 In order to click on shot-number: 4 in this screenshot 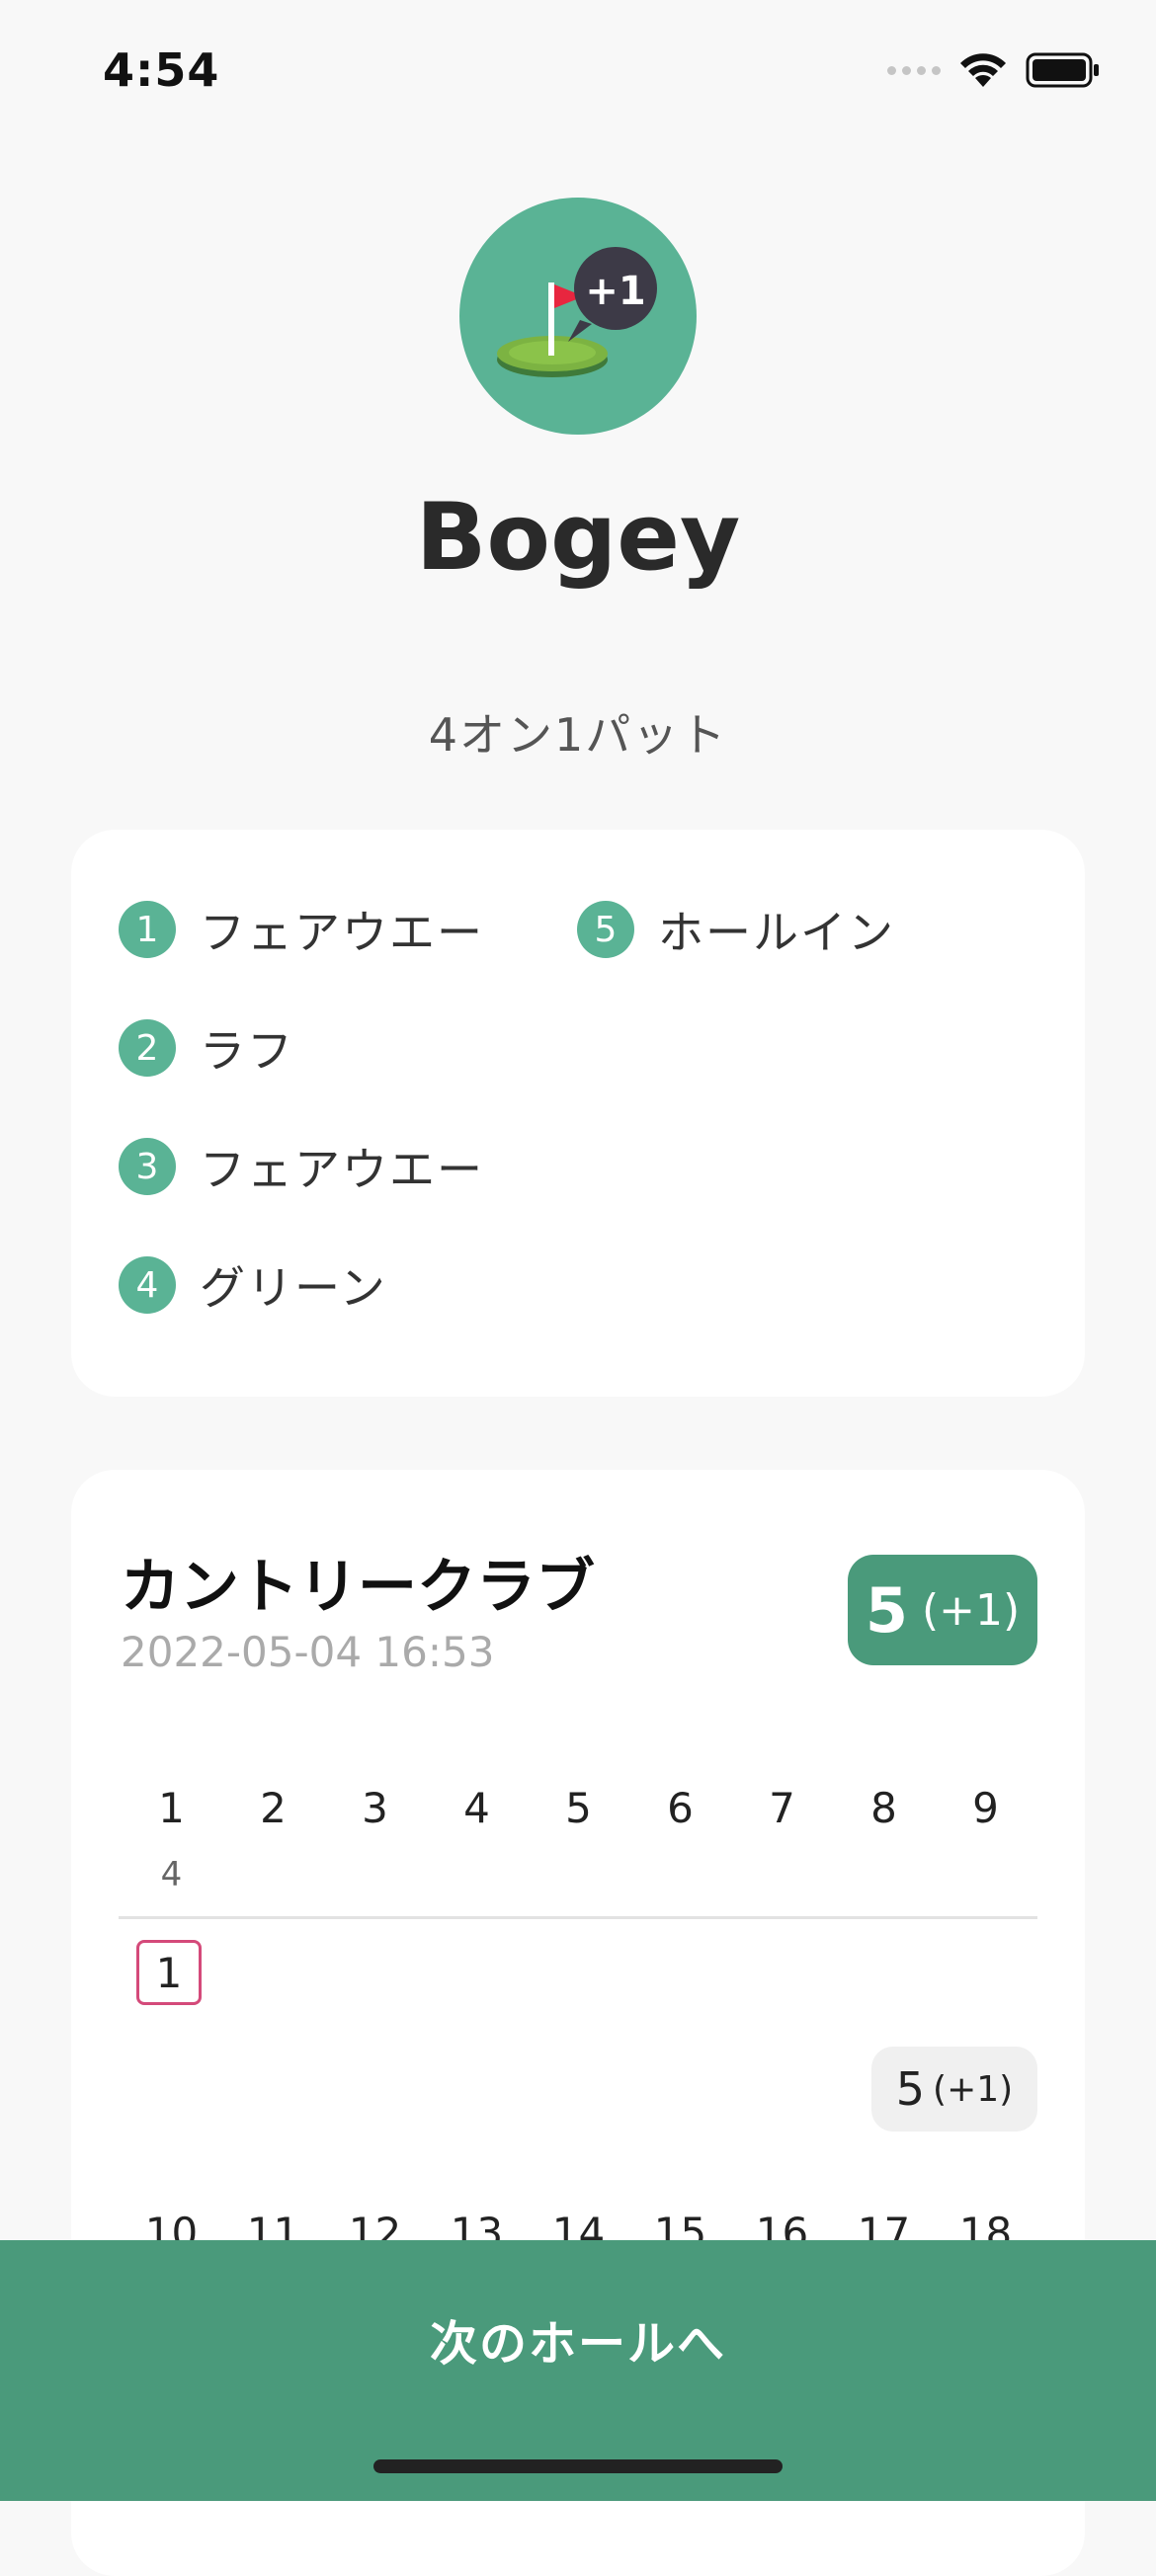, I will do `click(148, 1285)`.